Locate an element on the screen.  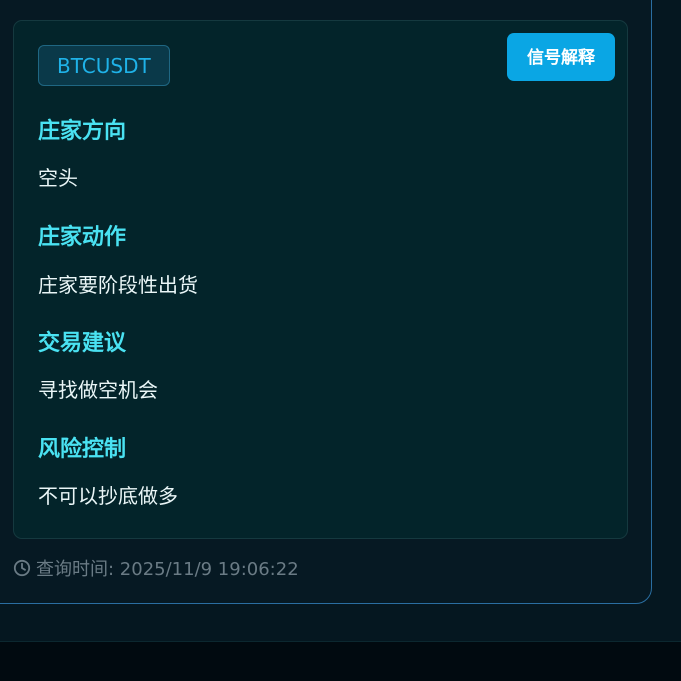
risk-control-title: 风险控制 is located at coordinates (82, 449).